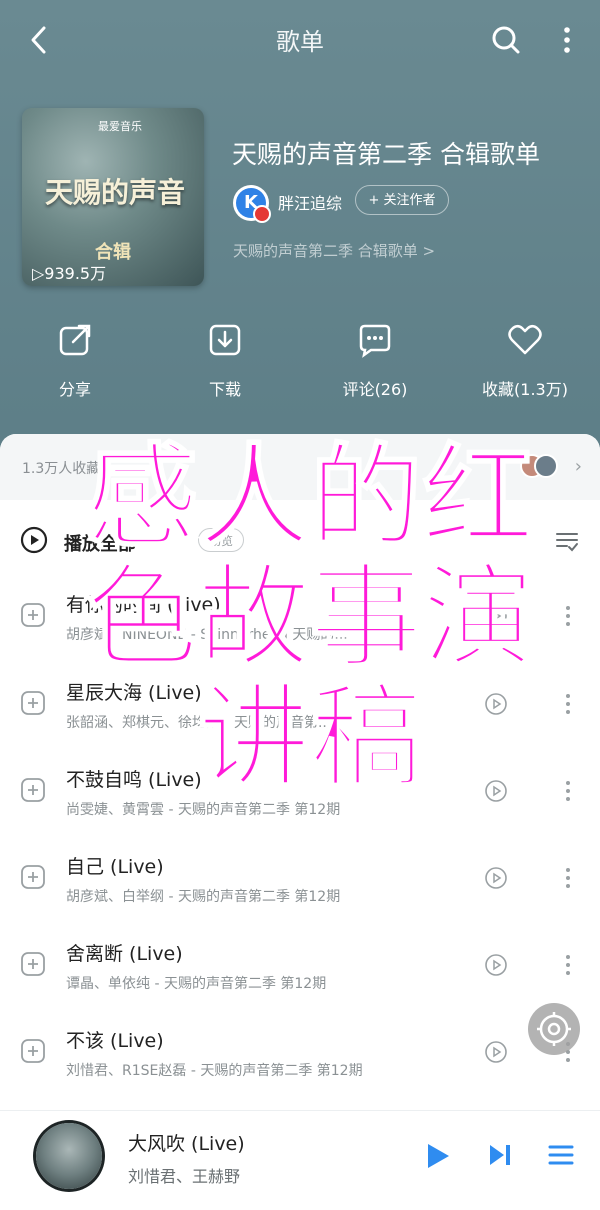 Image resolution: width=600 pixels, height=1210 pixels. I want to click on playlist-queue-icon, so click(561, 1155).